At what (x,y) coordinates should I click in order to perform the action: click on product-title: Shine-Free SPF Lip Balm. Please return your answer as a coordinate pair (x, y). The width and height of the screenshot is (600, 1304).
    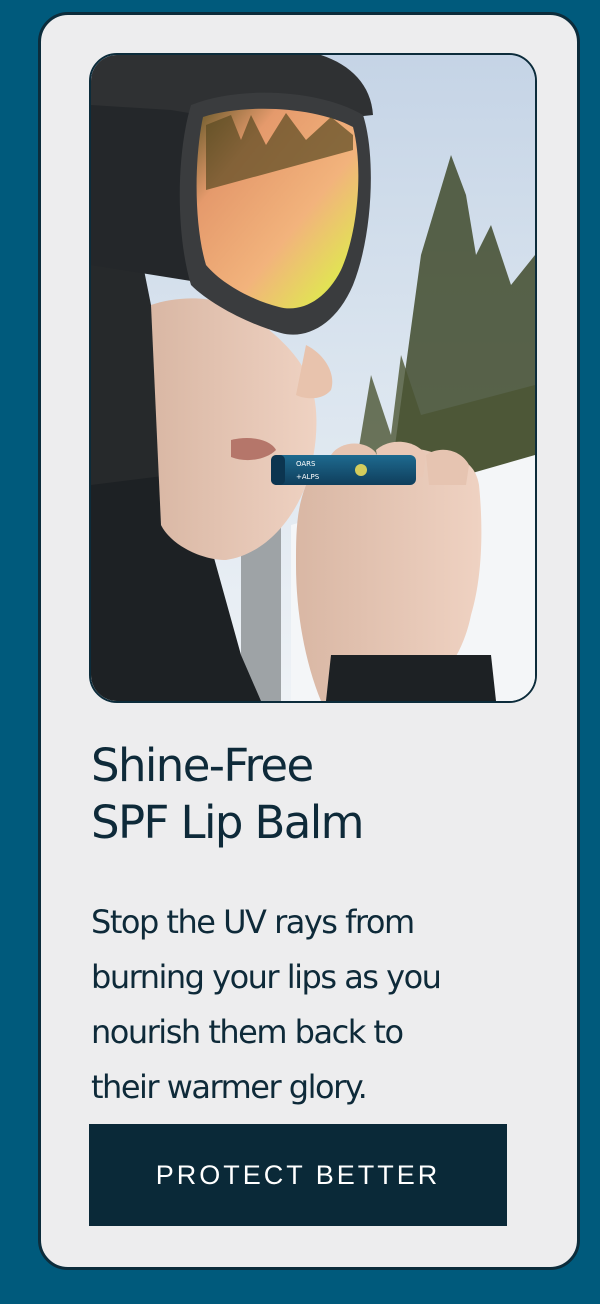
    Looking at the image, I should click on (316, 794).